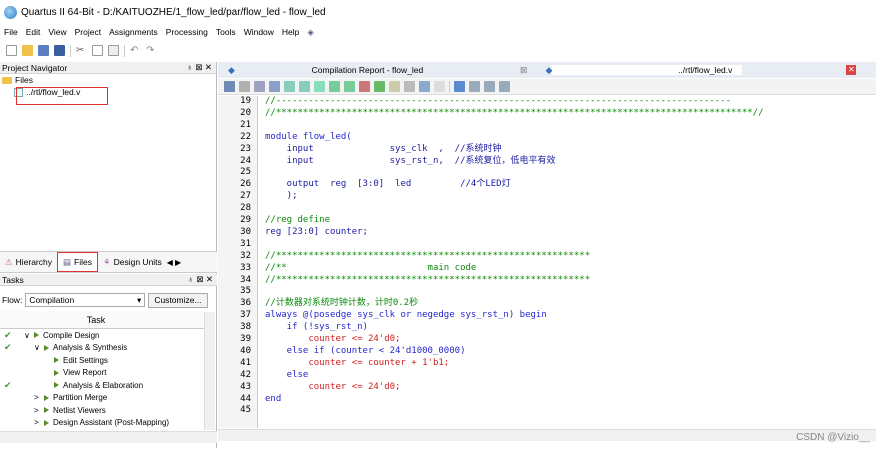  What do you see at coordinates (88, 32) in the screenshot?
I see `menu-project: Project` at bounding box center [88, 32].